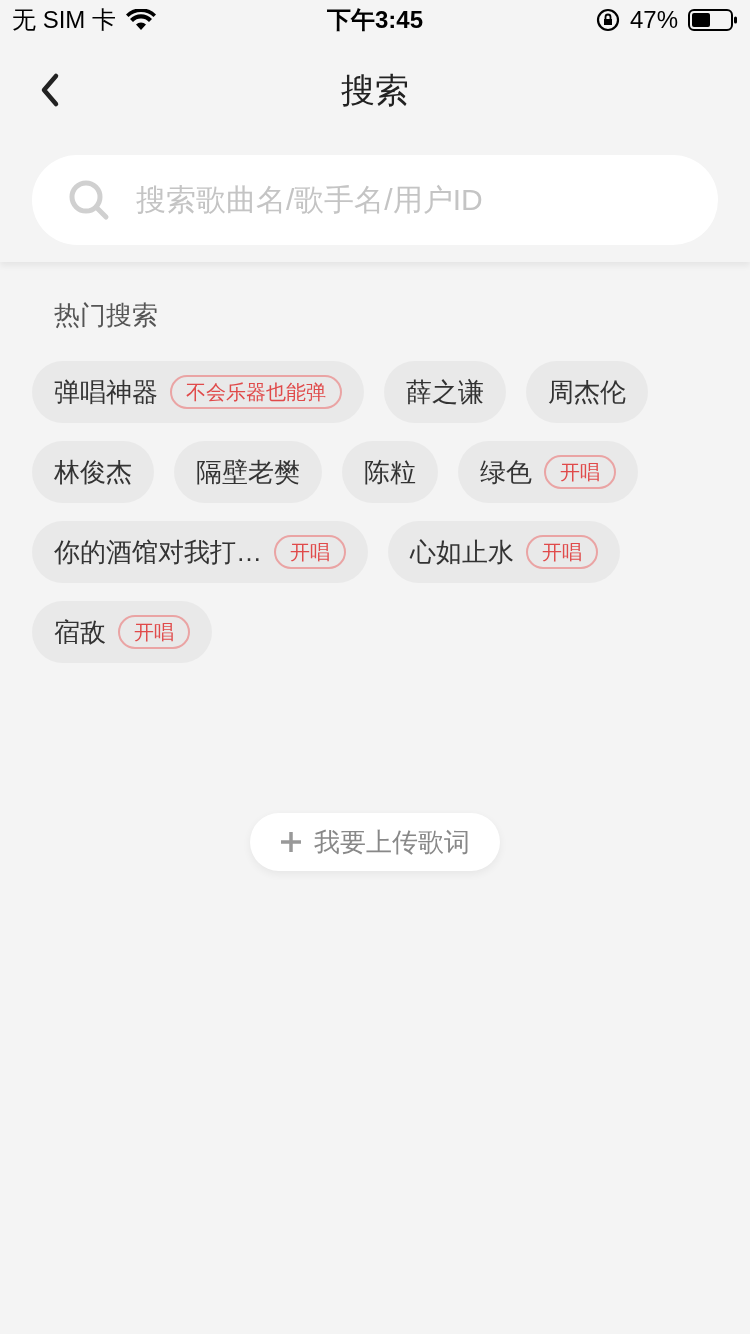  Describe the element at coordinates (607, 20) in the screenshot. I see `rotation-lock-icon` at that location.